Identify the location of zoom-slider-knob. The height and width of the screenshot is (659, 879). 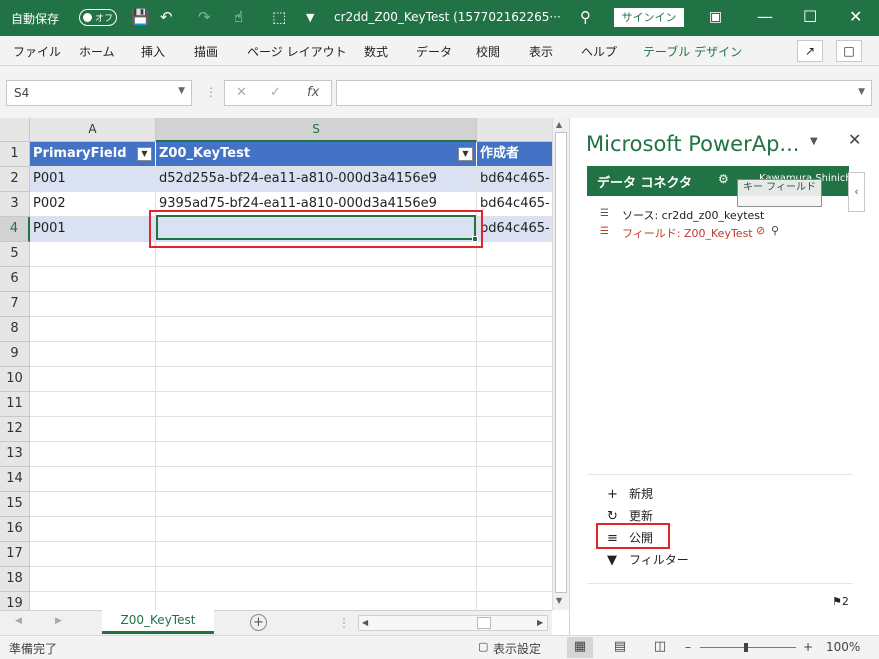
(746, 647).